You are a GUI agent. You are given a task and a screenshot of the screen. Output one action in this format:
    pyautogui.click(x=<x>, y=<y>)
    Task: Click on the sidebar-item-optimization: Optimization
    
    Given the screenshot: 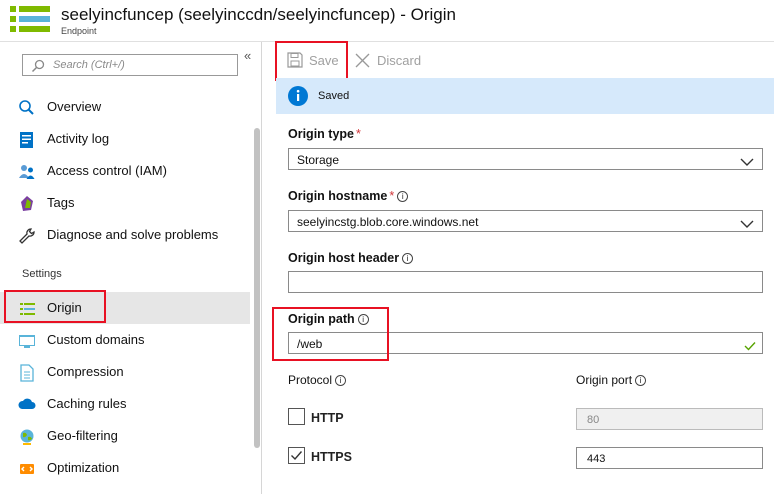 What is the action you would take?
    pyautogui.click(x=125, y=468)
    